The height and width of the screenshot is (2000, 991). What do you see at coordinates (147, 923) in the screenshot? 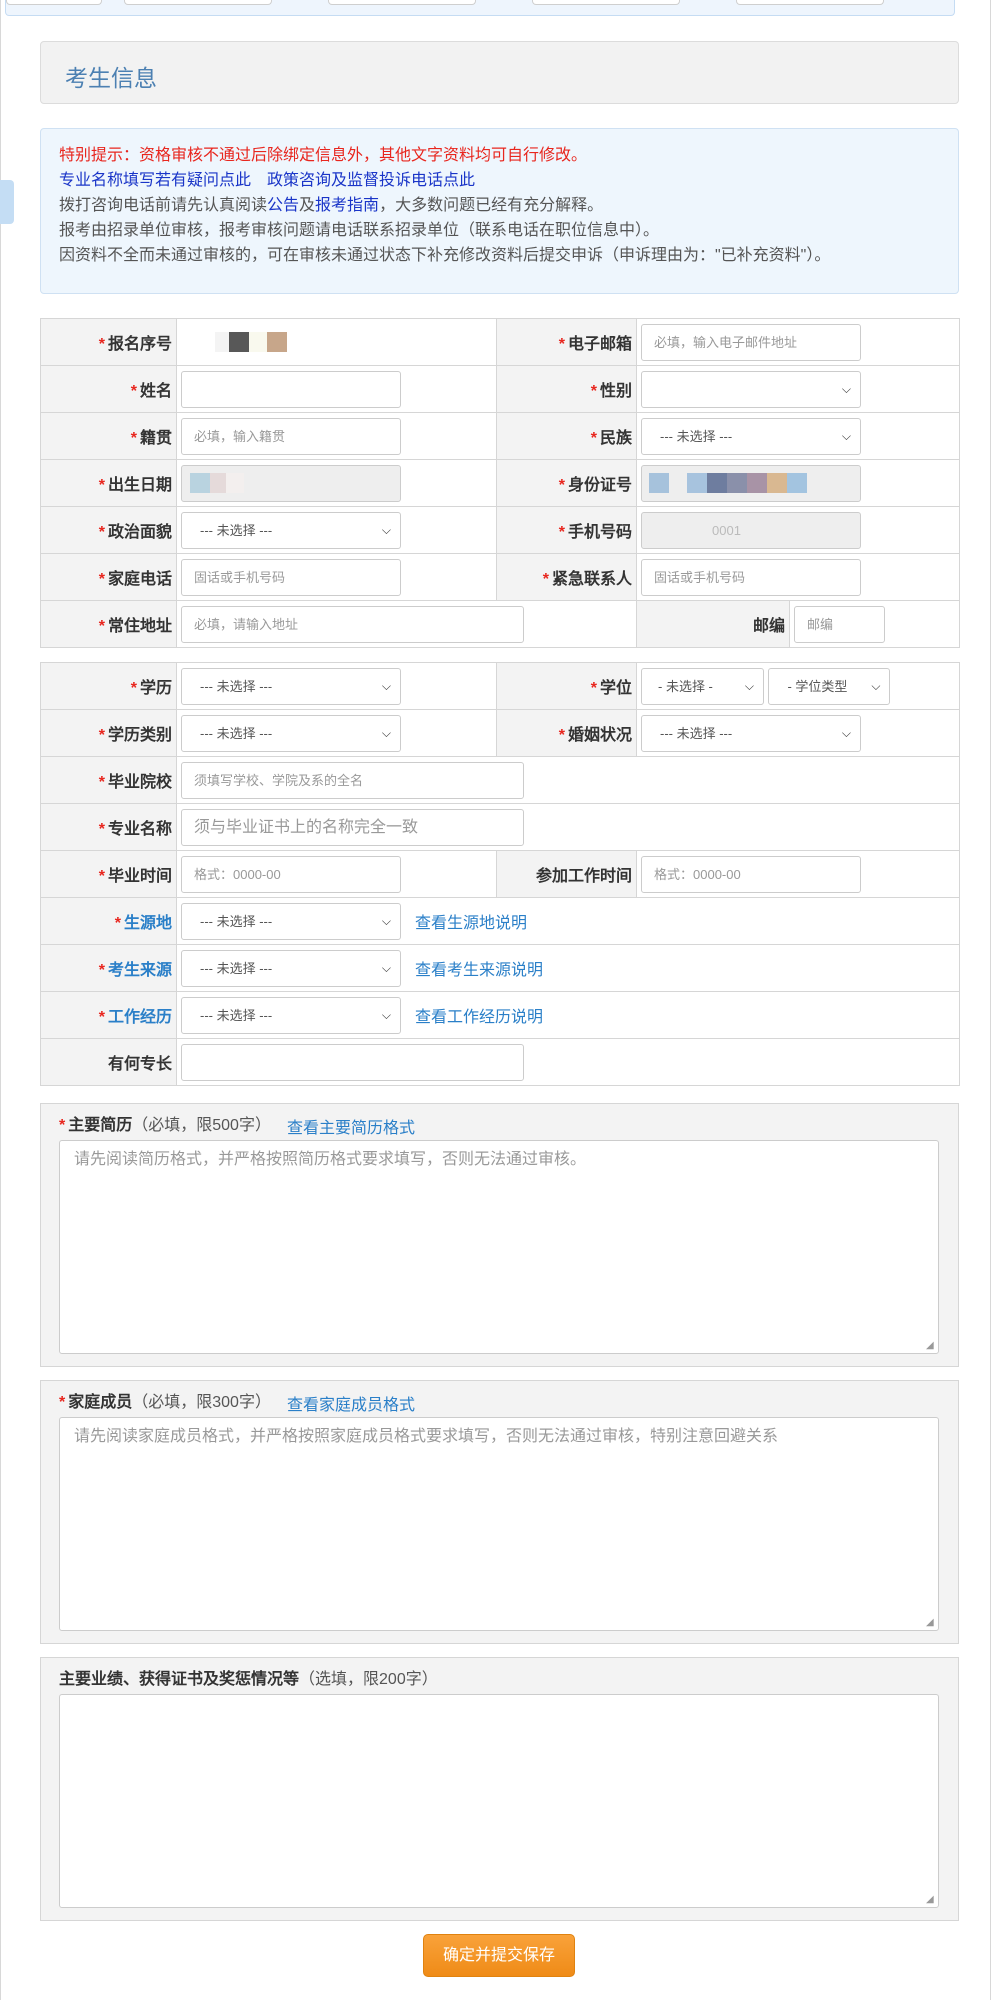
I see `origin-label: 生源地` at bounding box center [147, 923].